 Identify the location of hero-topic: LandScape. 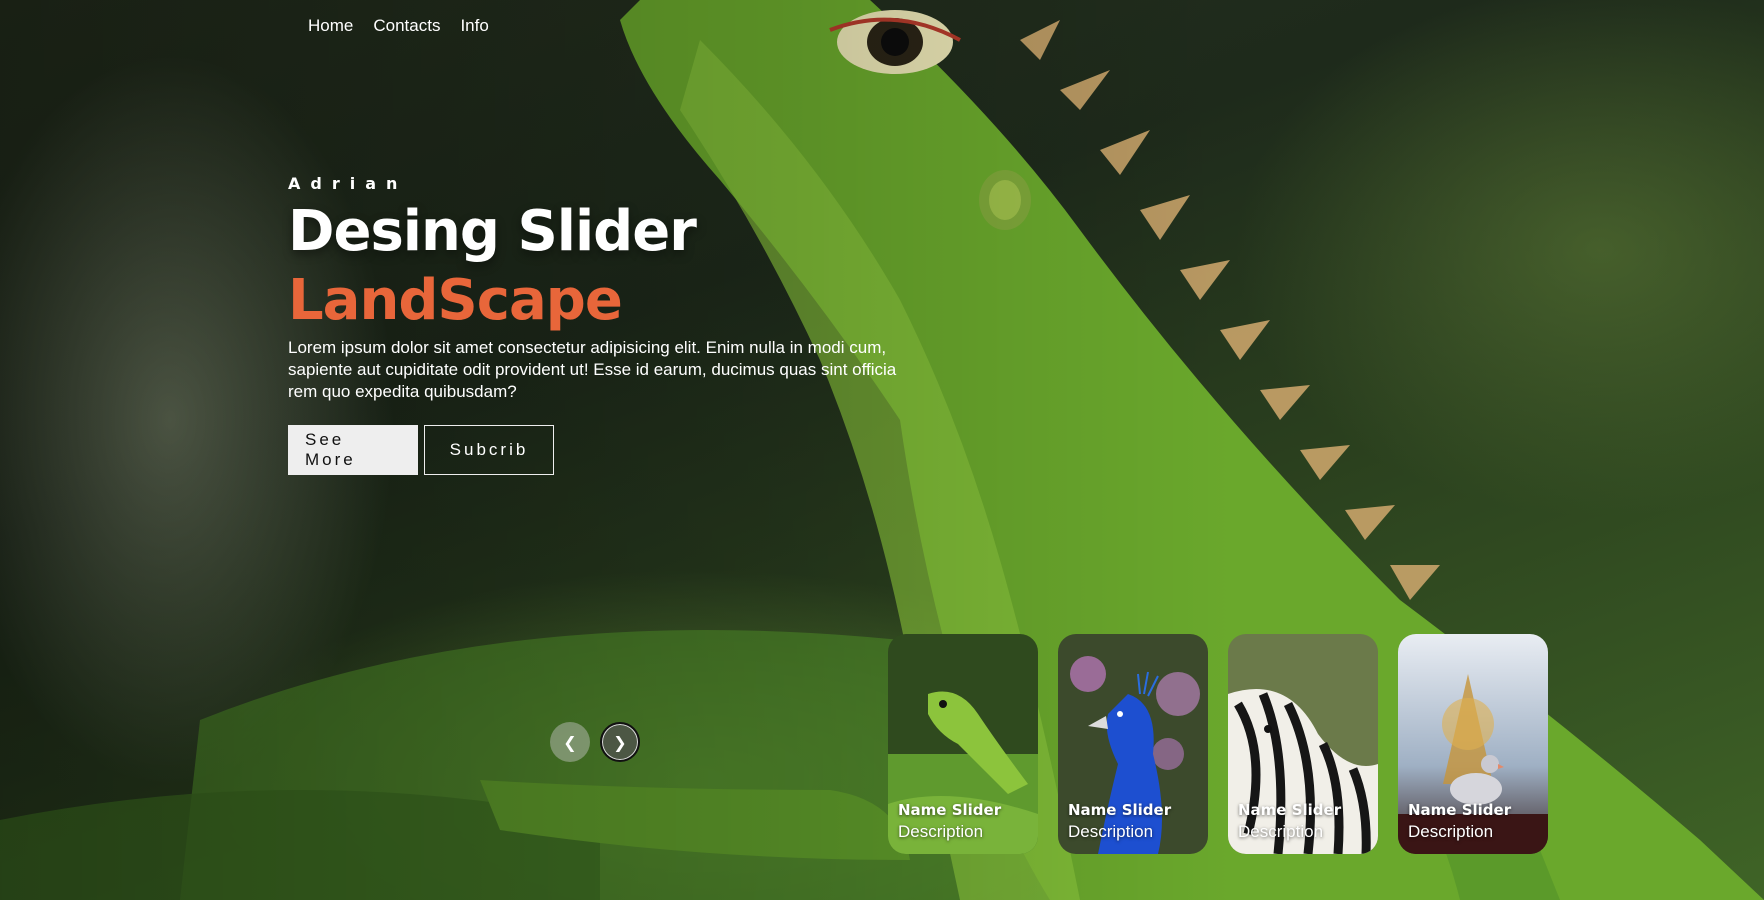
(455, 300).